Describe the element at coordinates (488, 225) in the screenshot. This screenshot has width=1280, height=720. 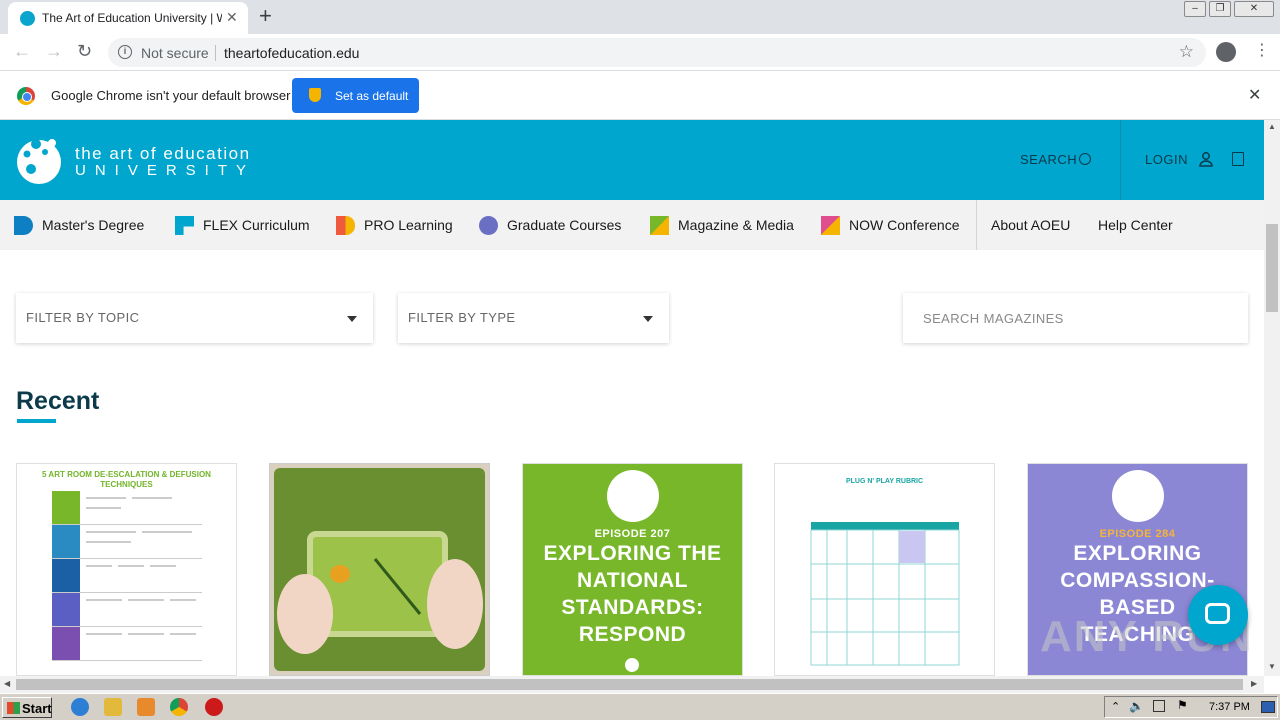
I see `graduate-courses-icon` at that location.